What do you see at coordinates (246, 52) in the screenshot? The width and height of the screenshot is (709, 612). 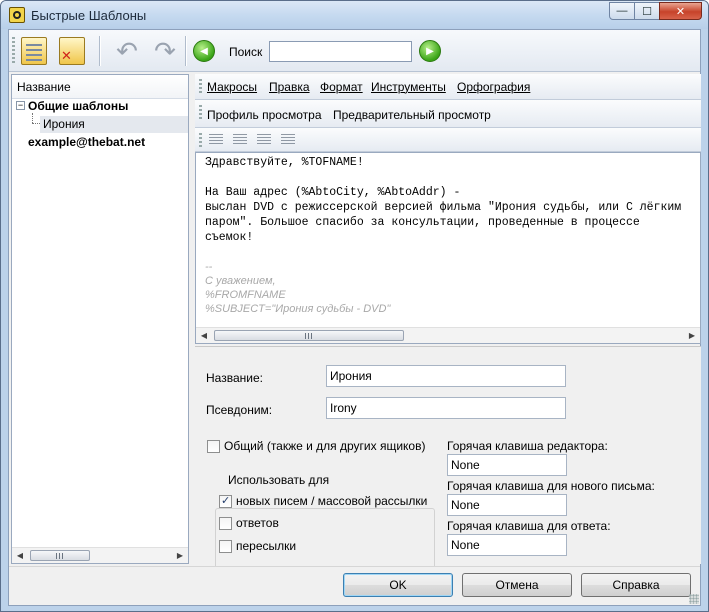 I see `search-label: Поиск` at bounding box center [246, 52].